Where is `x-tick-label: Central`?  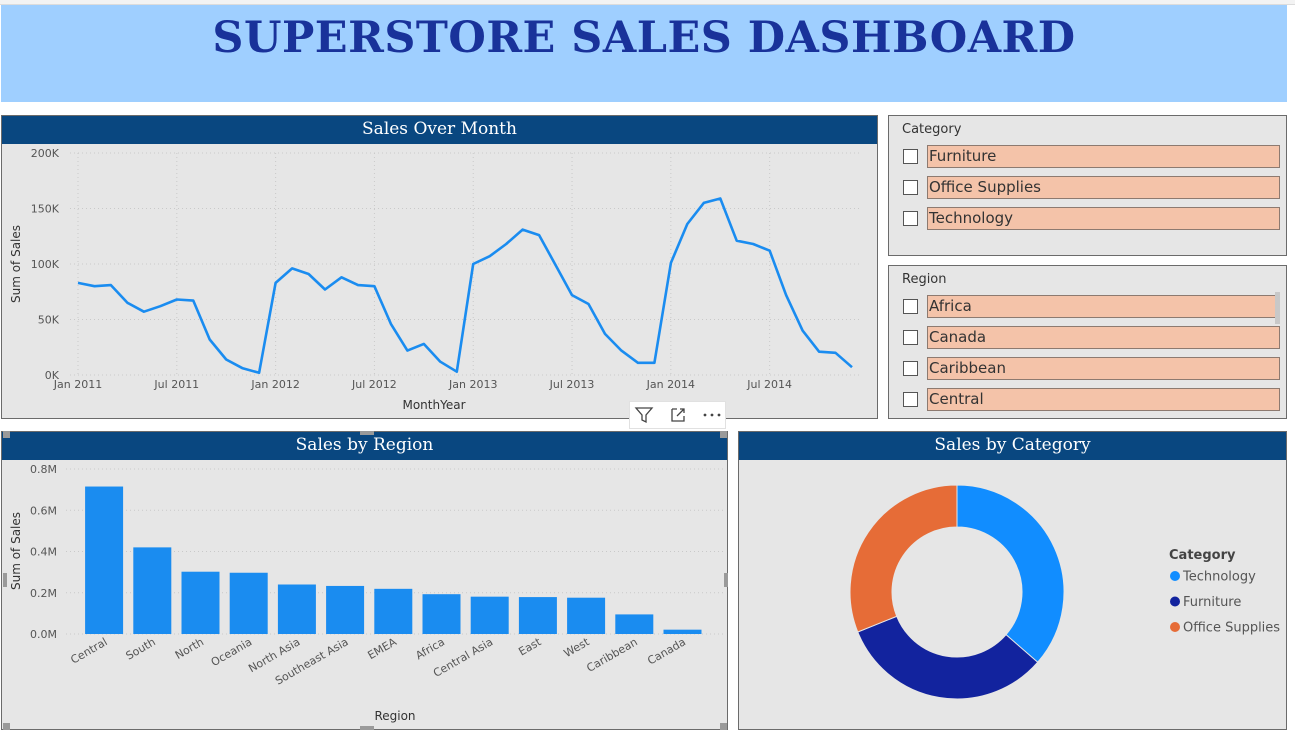 x-tick-label: Central is located at coordinates (88, 650).